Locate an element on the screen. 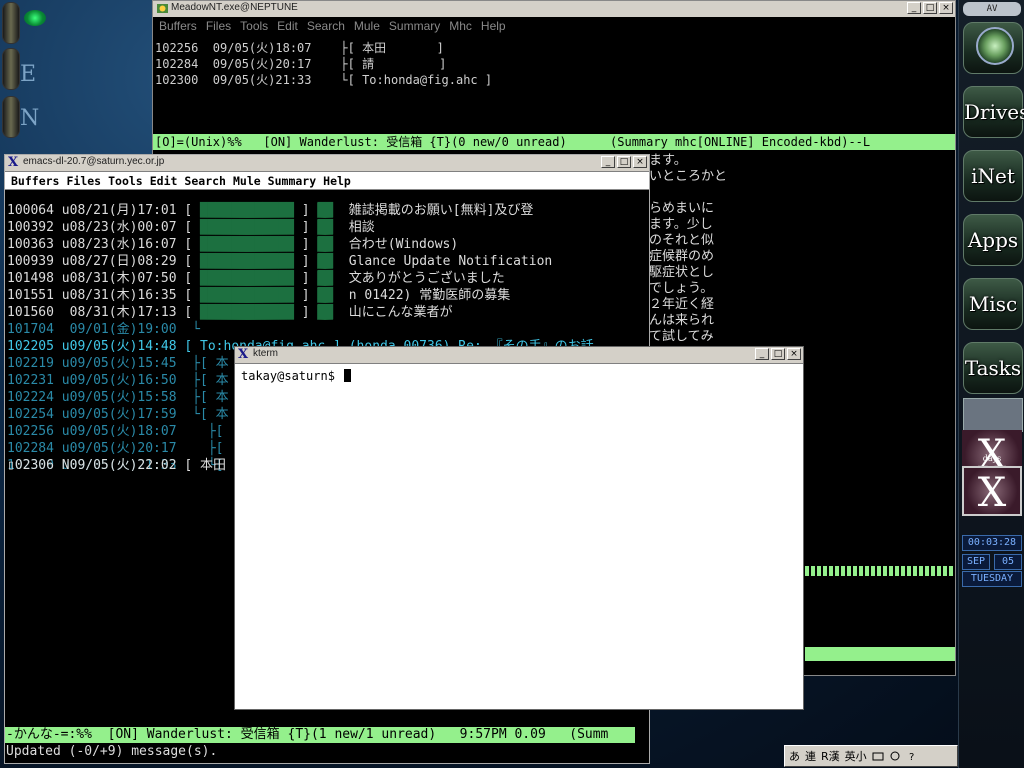 The height and width of the screenshot is (768, 1024). uptime-monitor: days X is located at coordinates (992, 485).